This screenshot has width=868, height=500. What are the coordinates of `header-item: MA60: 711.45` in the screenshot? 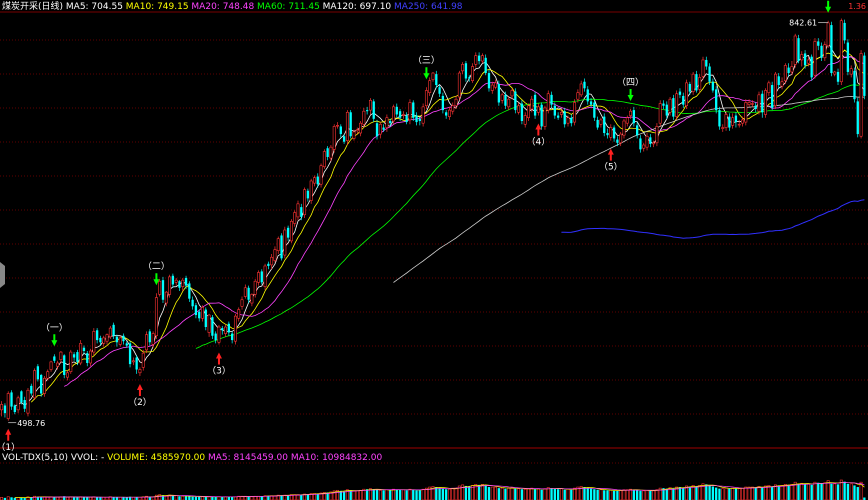 It's located at (290, 7).